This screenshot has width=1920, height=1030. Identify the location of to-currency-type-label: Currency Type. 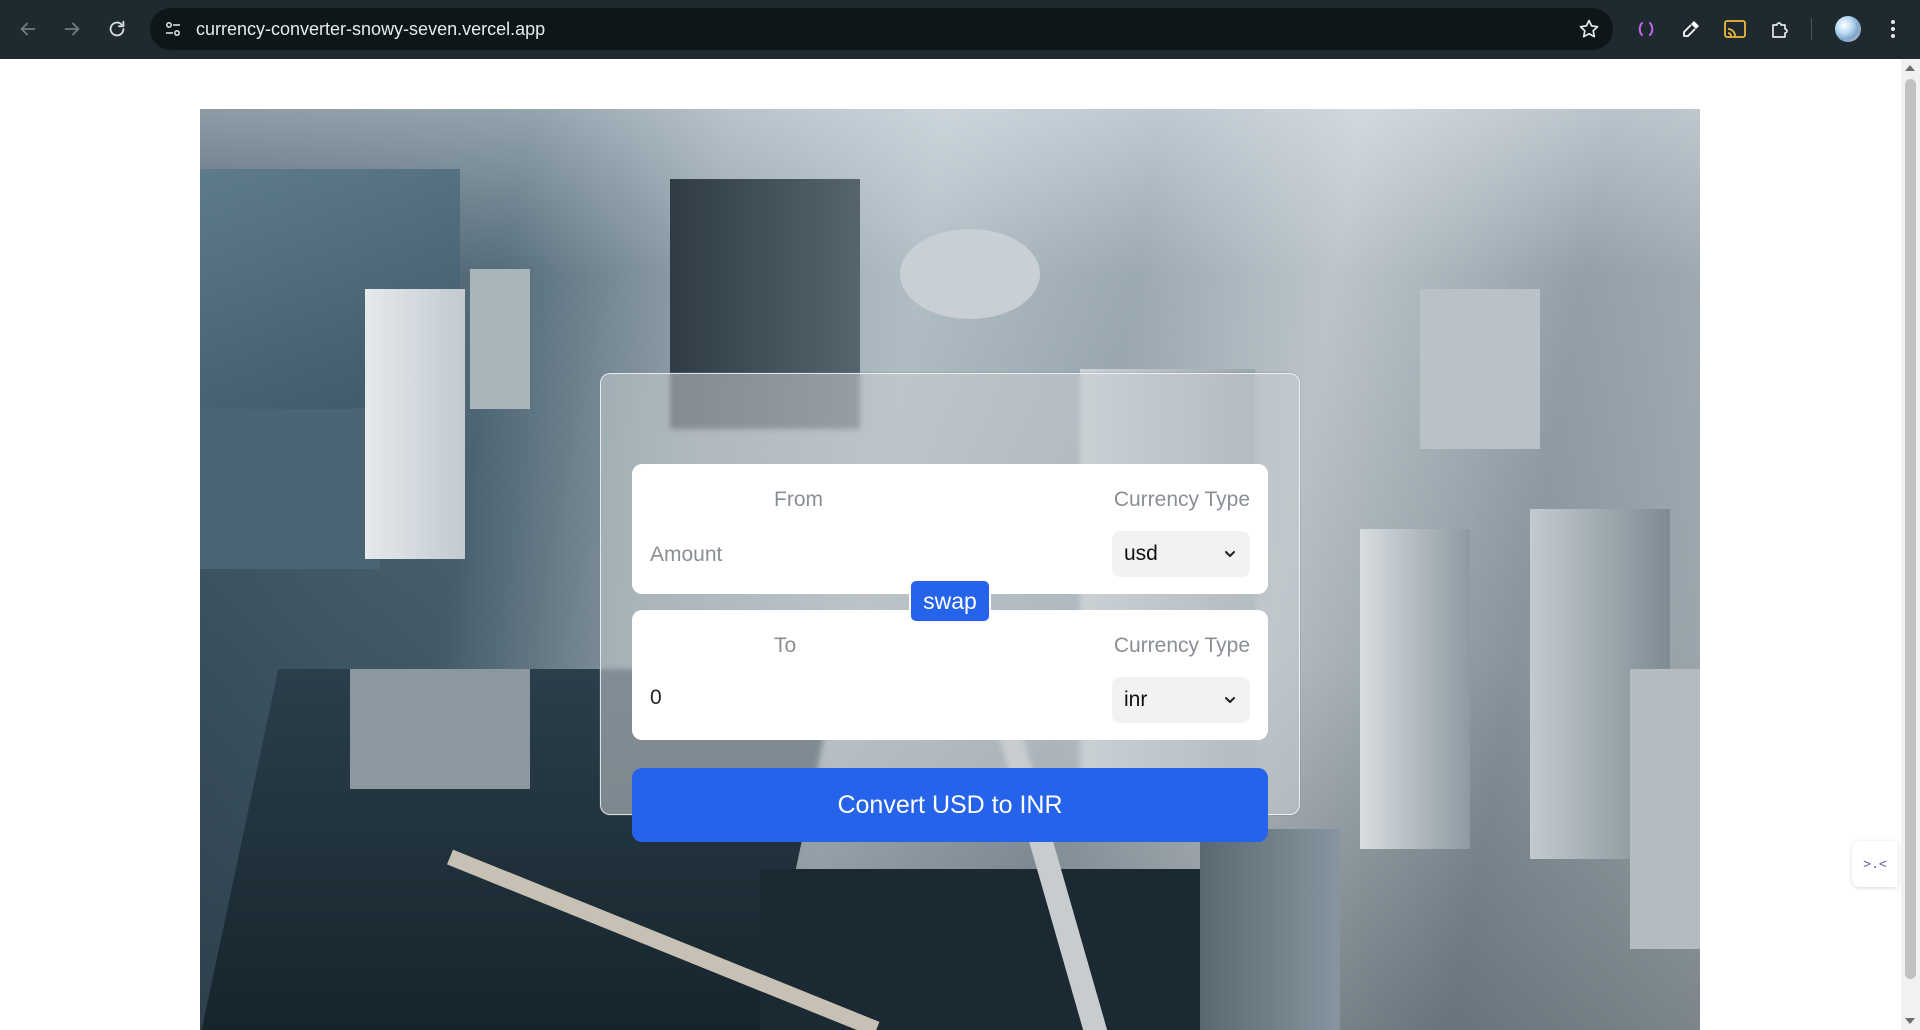
(1181, 645).